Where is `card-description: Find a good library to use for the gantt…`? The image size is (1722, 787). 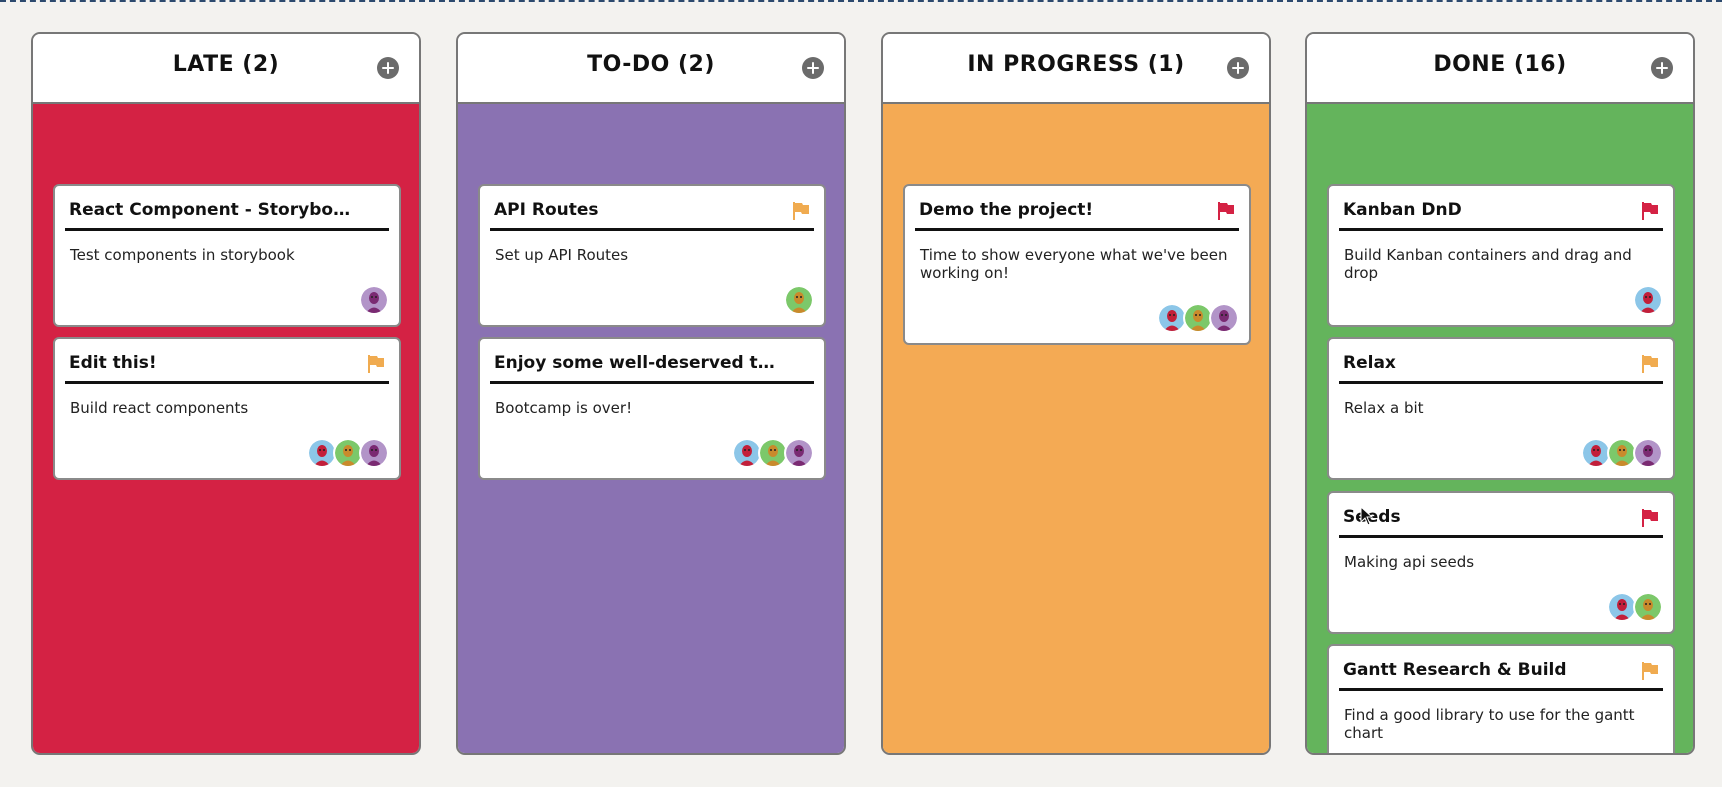
card-description: Find a good library to use for the gantt… is located at coordinates (1489, 724).